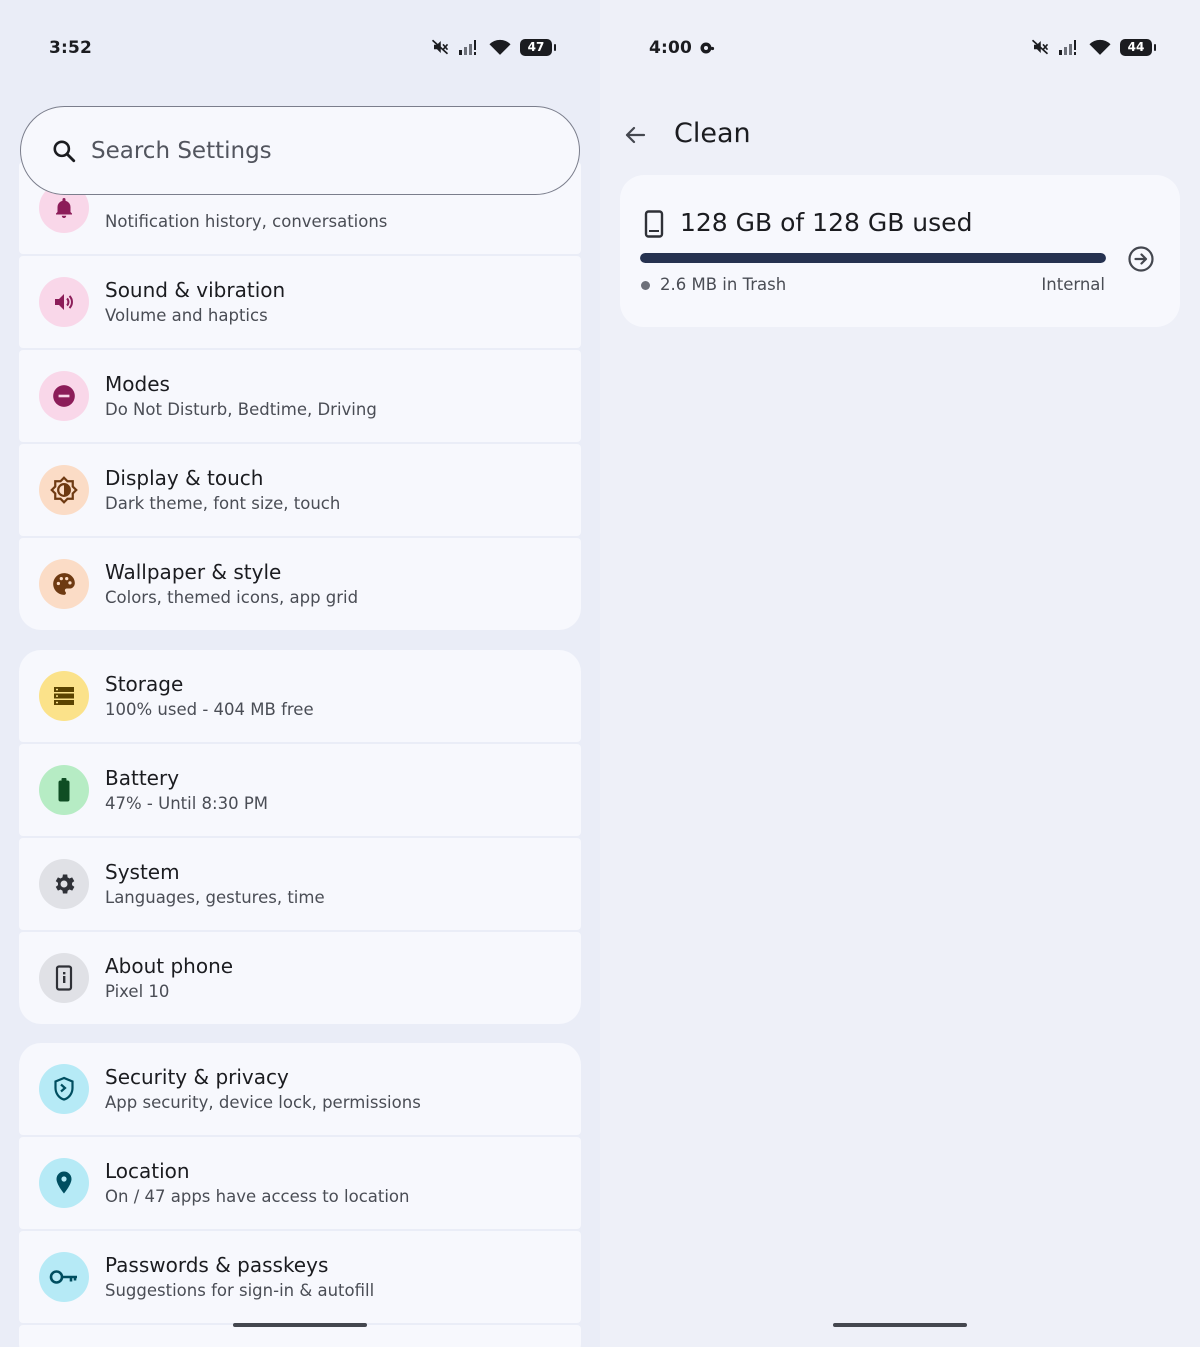  What do you see at coordinates (300, 978) in the screenshot?
I see `settings-item-about-phone: About phone Pixel 10` at bounding box center [300, 978].